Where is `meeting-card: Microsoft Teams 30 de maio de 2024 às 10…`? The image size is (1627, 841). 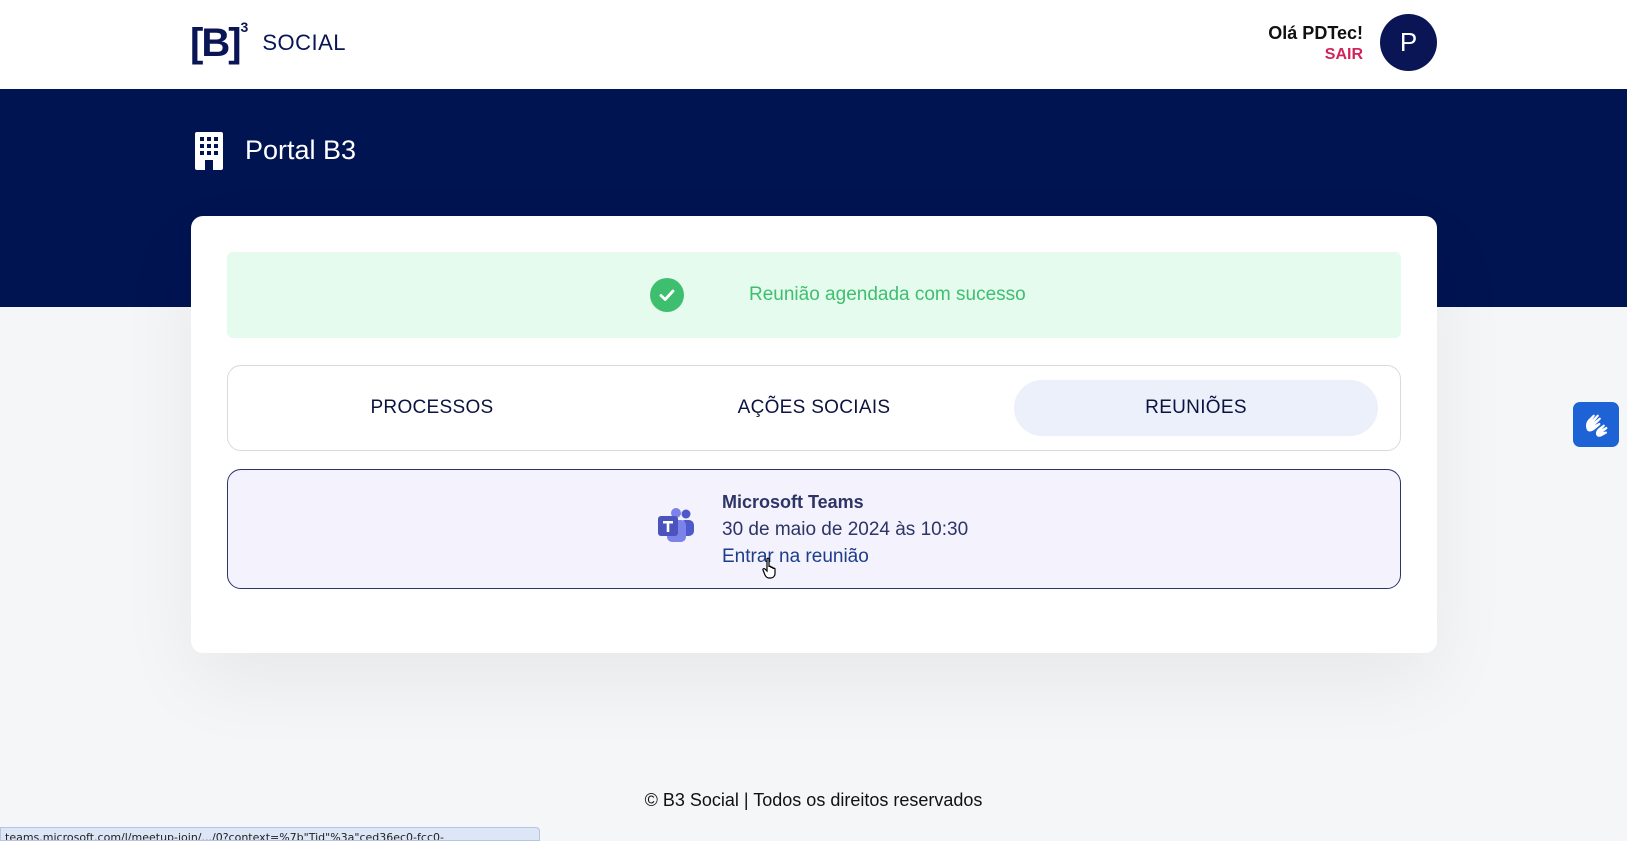 meeting-card: Microsoft Teams 30 de maio de 2024 às 10… is located at coordinates (814, 529).